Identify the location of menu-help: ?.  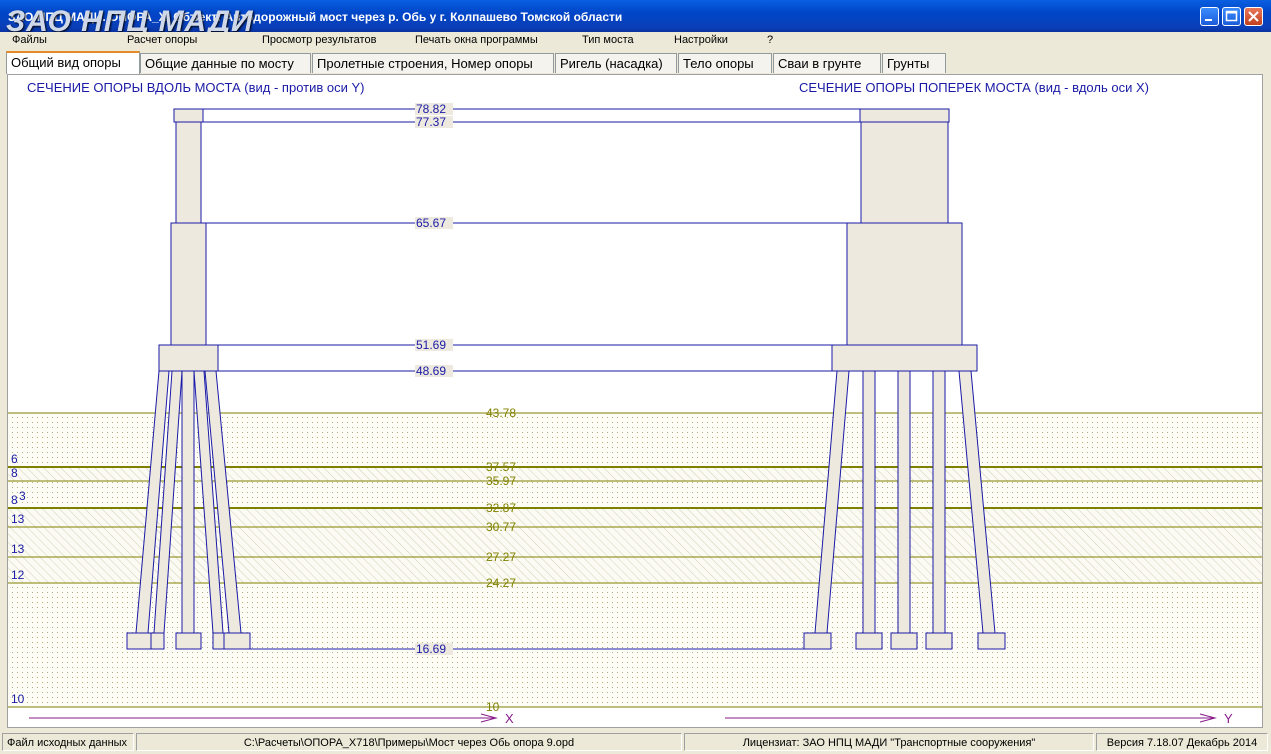
(770, 40).